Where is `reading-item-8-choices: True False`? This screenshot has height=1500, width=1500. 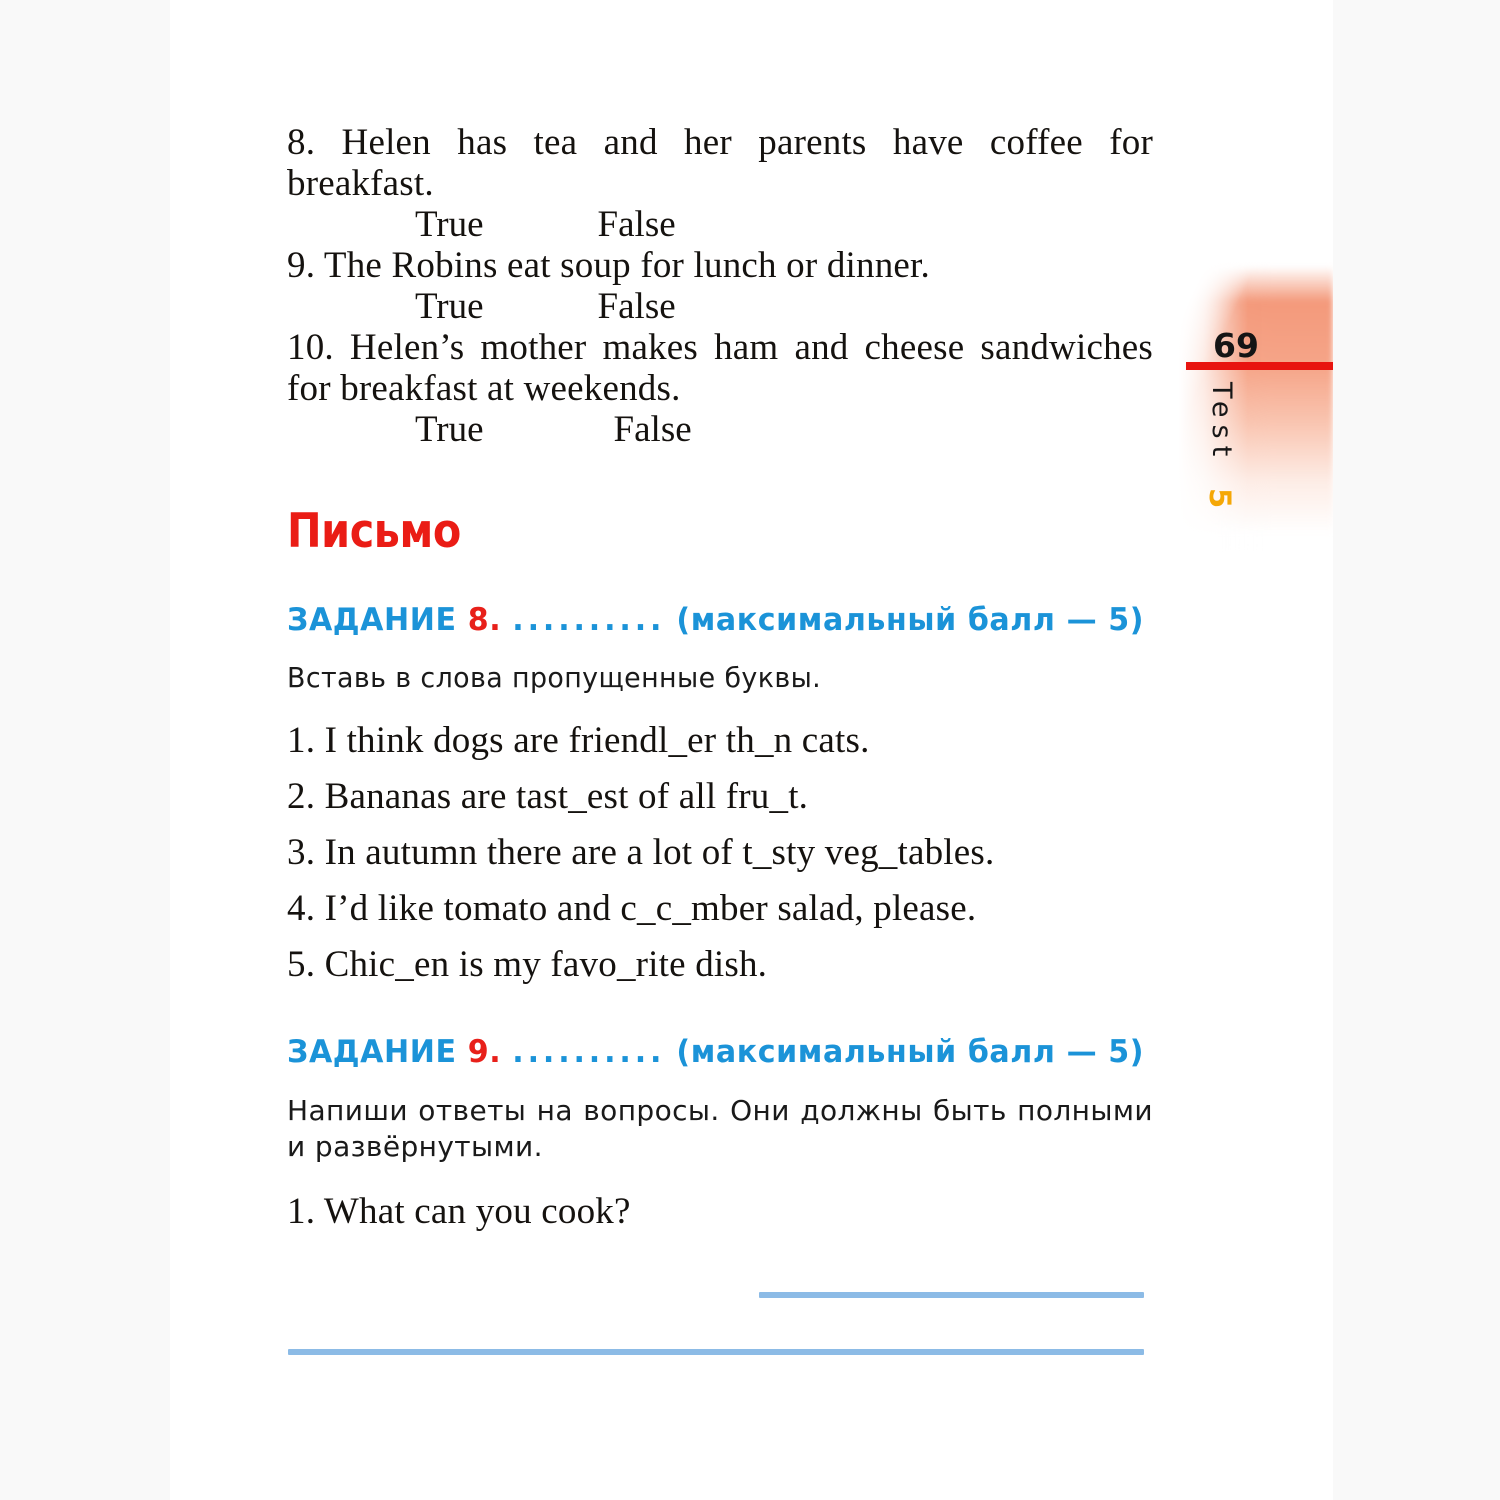
reading-item-8-choices: True False is located at coordinates (720, 224).